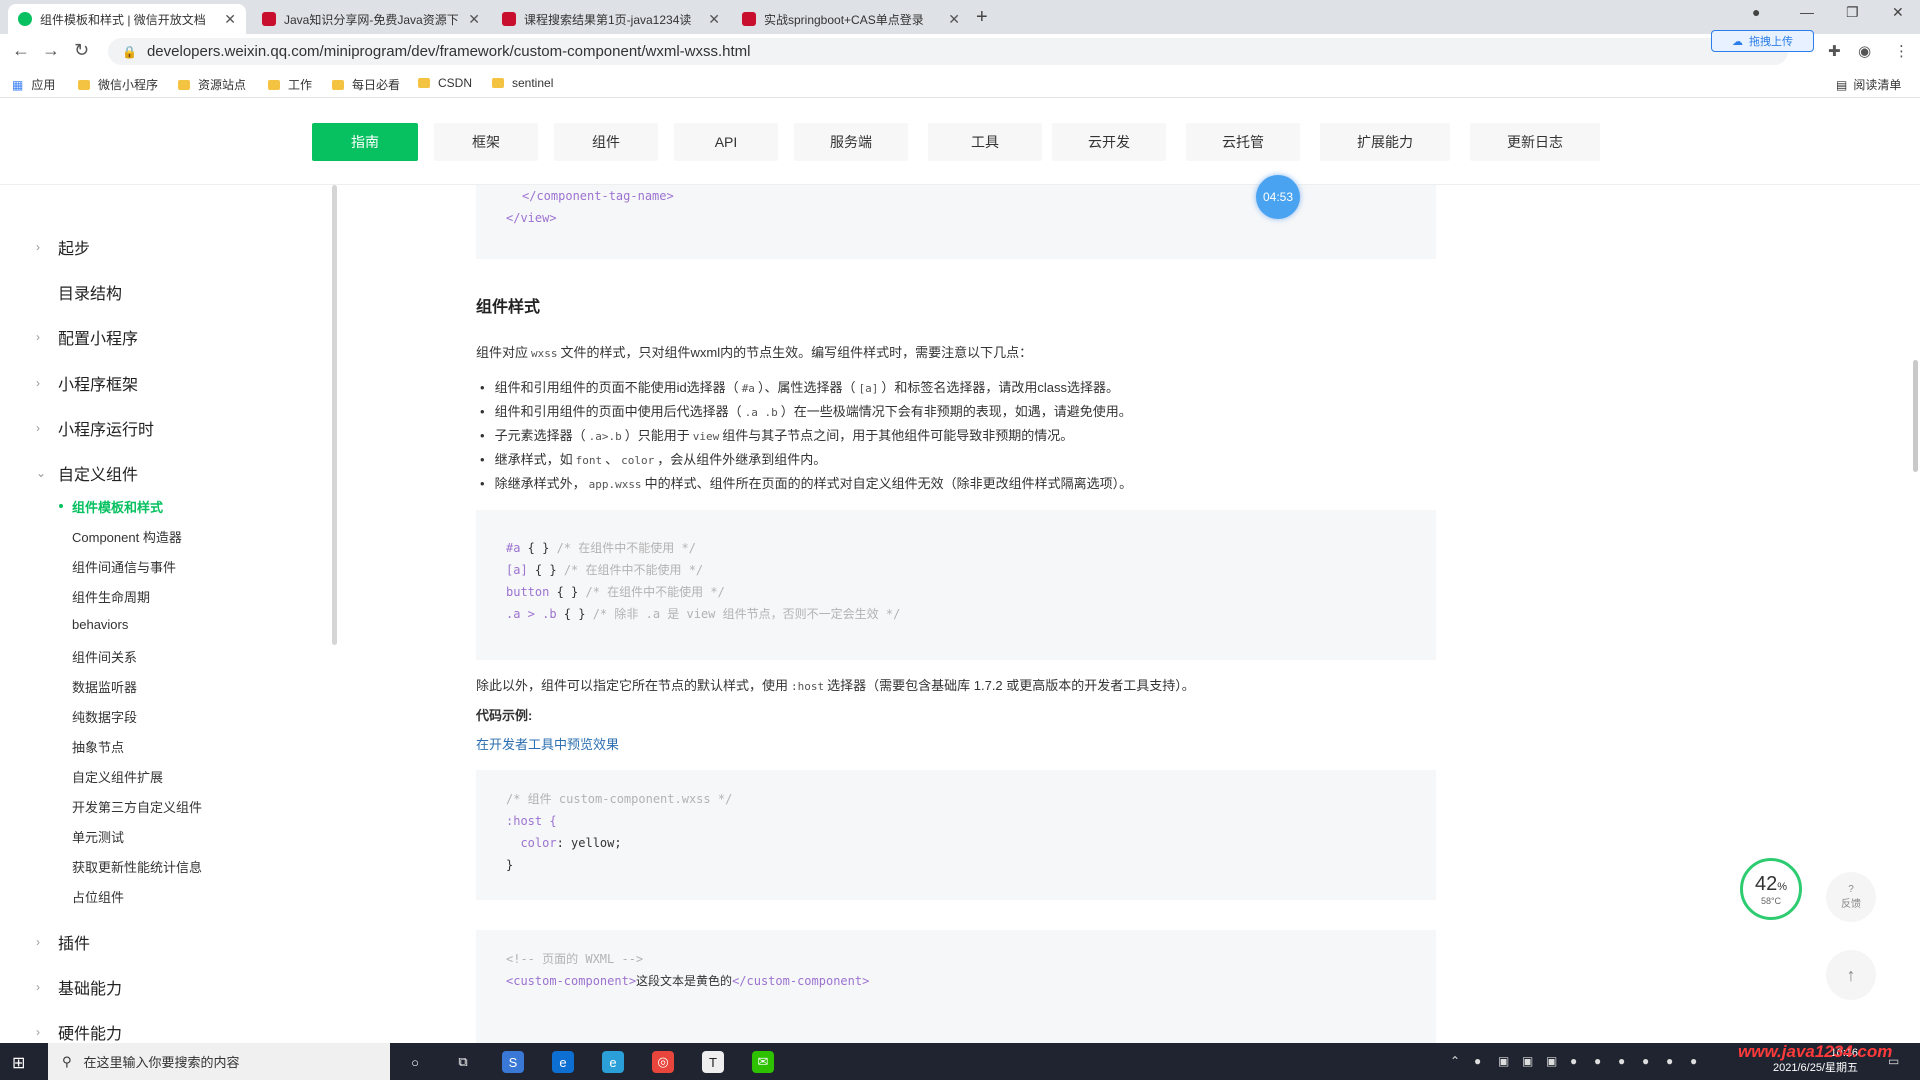 This screenshot has width=1920, height=1080. Describe the element at coordinates (1851, 897) in the screenshot. I see `feedback-button: ? 反馈` at that location.